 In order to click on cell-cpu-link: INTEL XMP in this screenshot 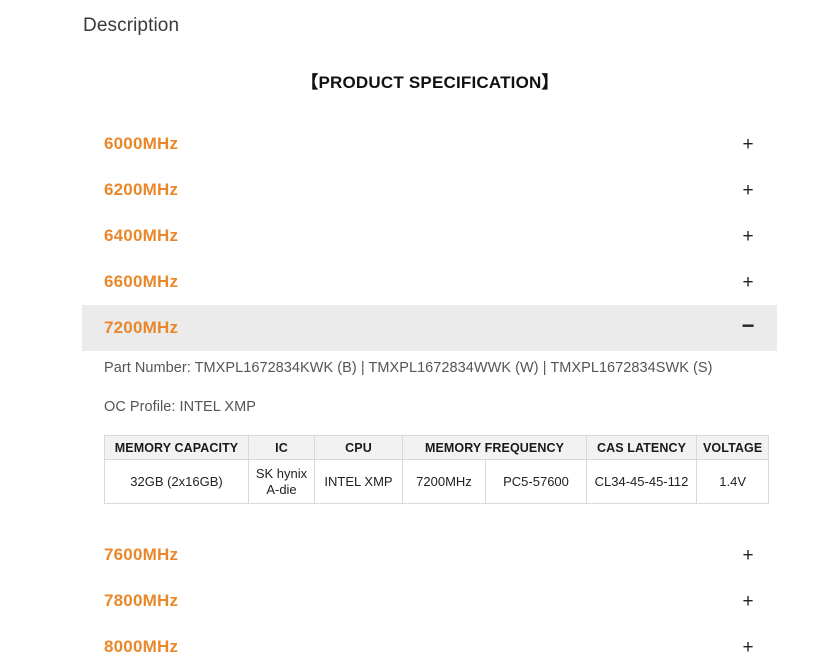, I will do `click(358, 481)`.